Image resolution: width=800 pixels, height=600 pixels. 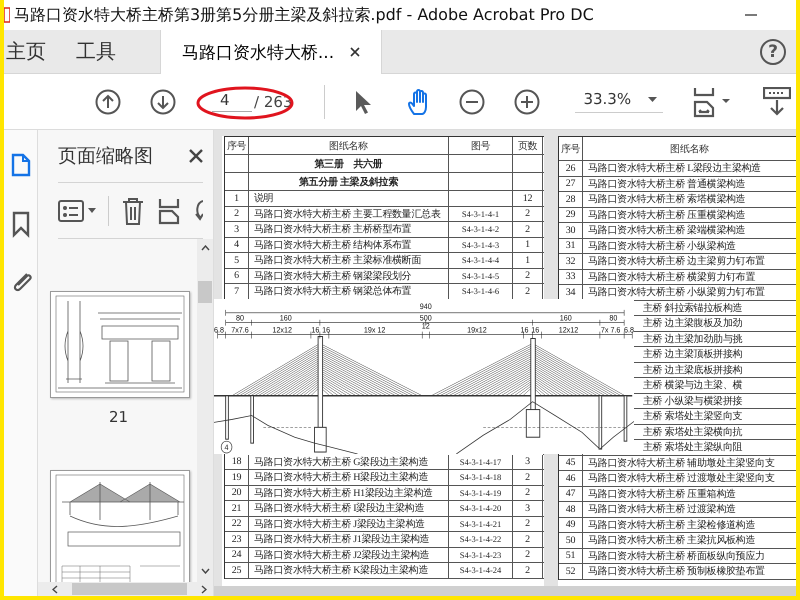 I want to click on table-cell: 20, so click(x=237, y=493).